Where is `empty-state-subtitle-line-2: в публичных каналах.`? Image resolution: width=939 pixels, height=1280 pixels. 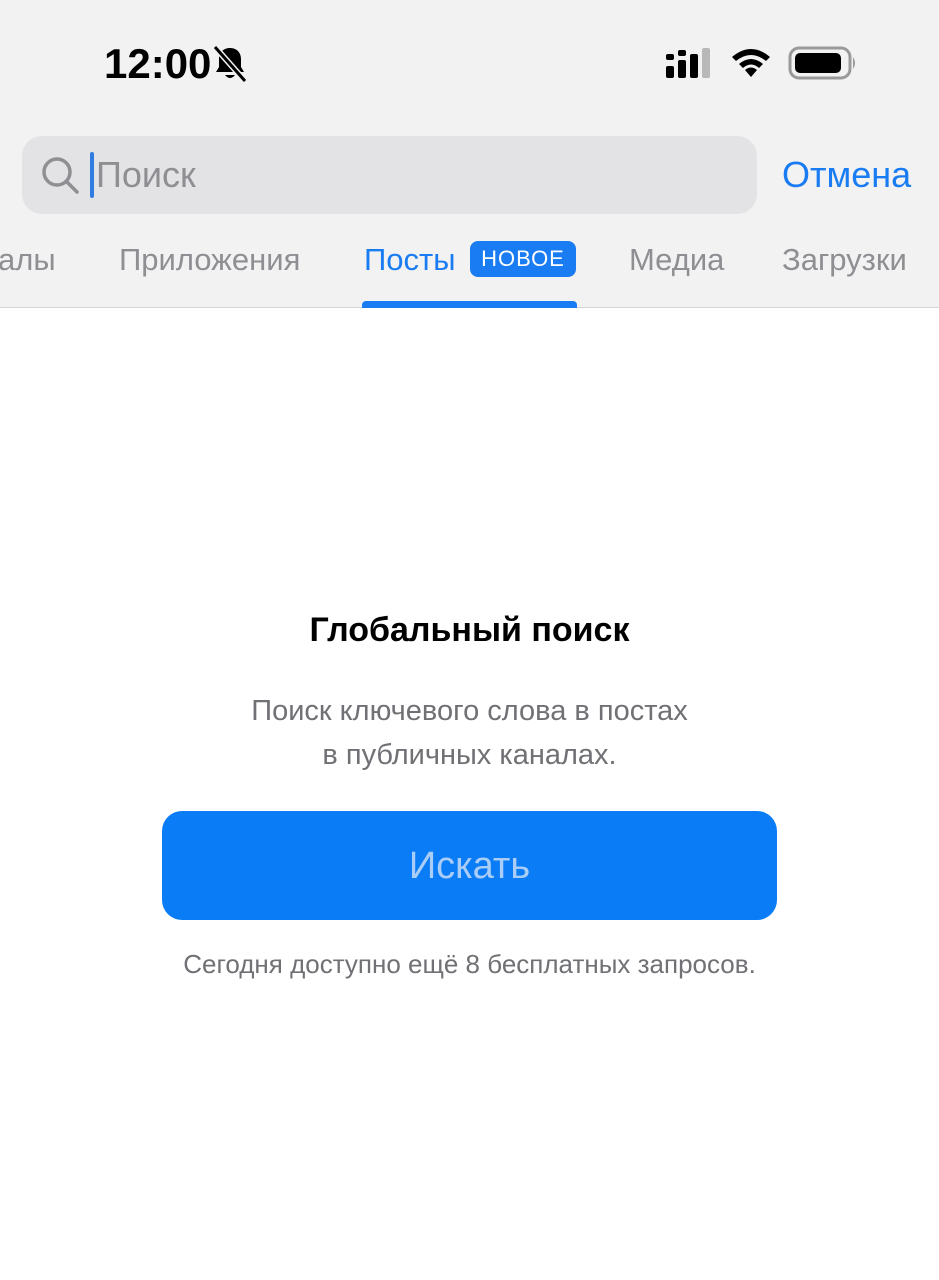 empty-state-subtitle-line-2: в публичных каналах. is located at coordinates (469, 755).